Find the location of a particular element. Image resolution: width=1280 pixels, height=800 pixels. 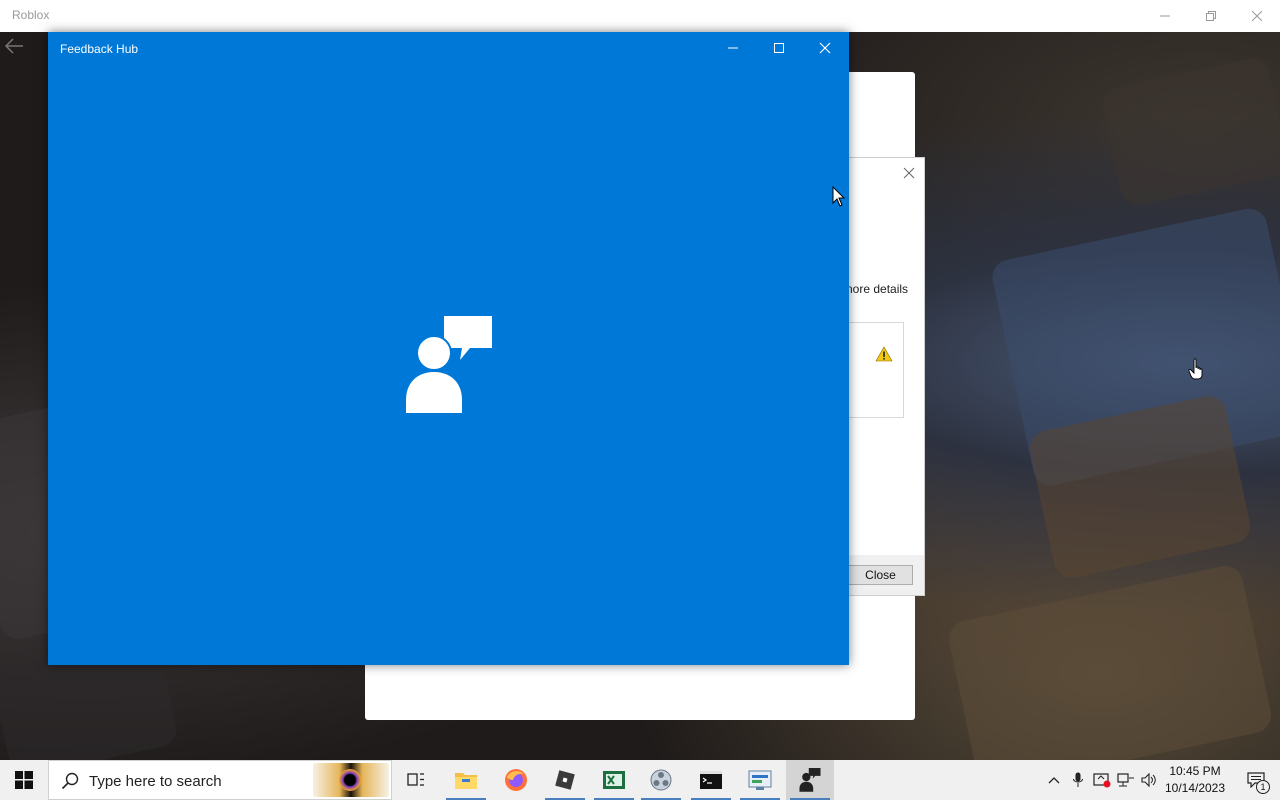

volume-tray-button is located at coordinates (1150, 780).